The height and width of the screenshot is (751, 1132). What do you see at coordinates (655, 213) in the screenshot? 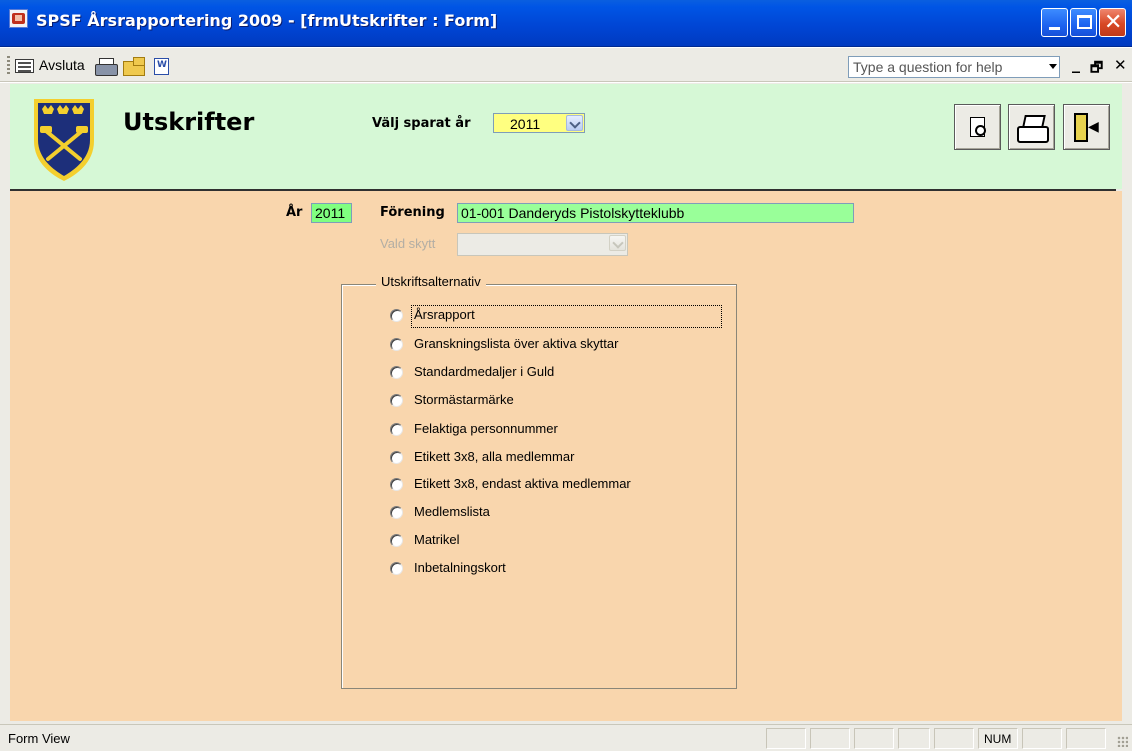
I see `forening-field: 01-001 Danderyds Pistolskytteklubb` at bounding box center [655, 213].